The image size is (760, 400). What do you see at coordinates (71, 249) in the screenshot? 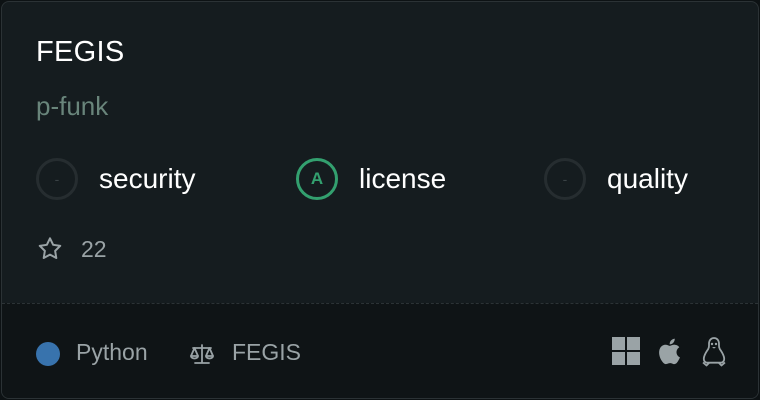
I see `stars: 22` at bounding box center [71, 249].